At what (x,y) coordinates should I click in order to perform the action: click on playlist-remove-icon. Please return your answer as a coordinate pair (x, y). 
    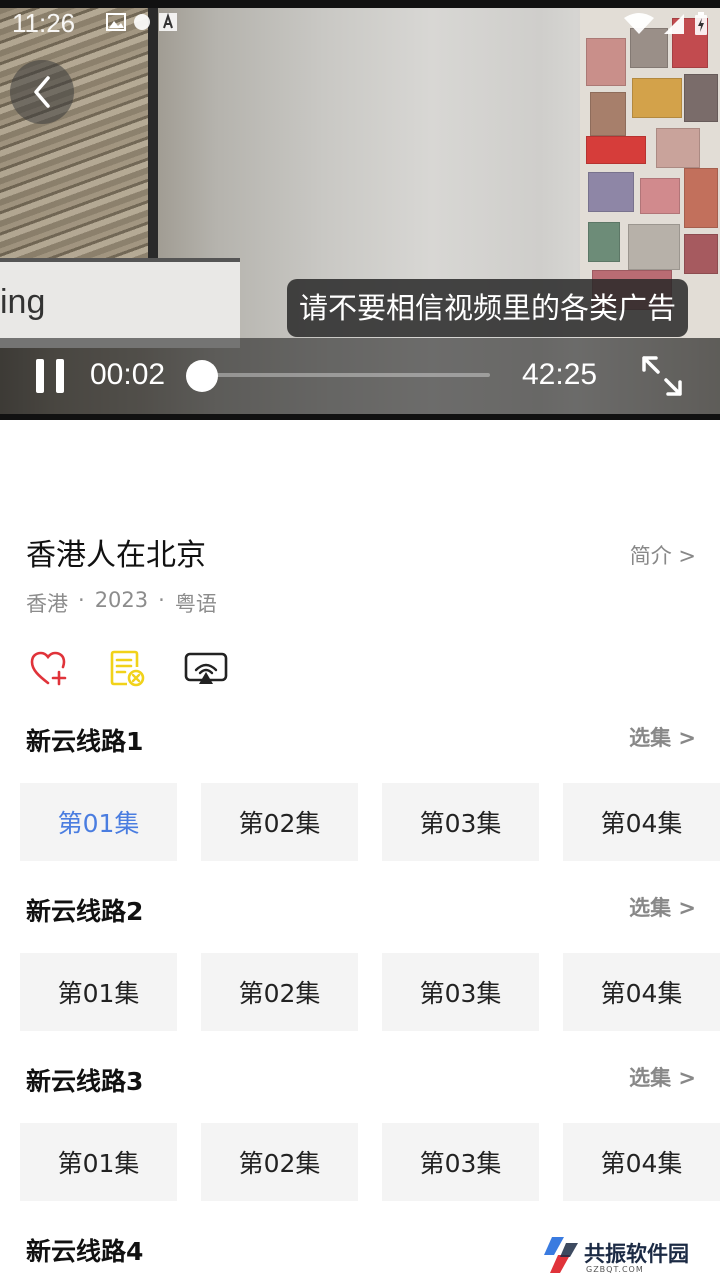
    Looking at the image, I should click on (127, 668).